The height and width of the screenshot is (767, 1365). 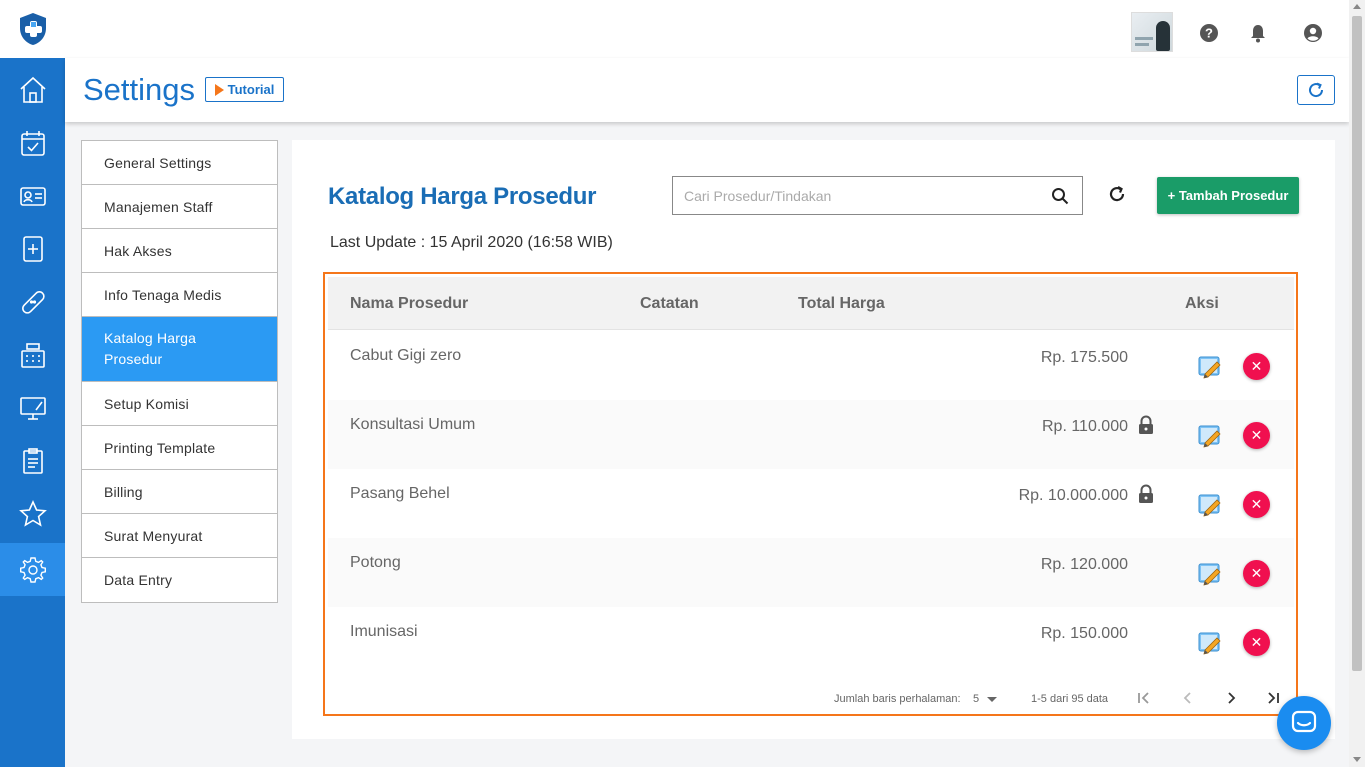 What do you see at coordinates (384, 631) in the screenshot?
I see `procedure-name: Imunisasi` at bounding box center [384, 631].